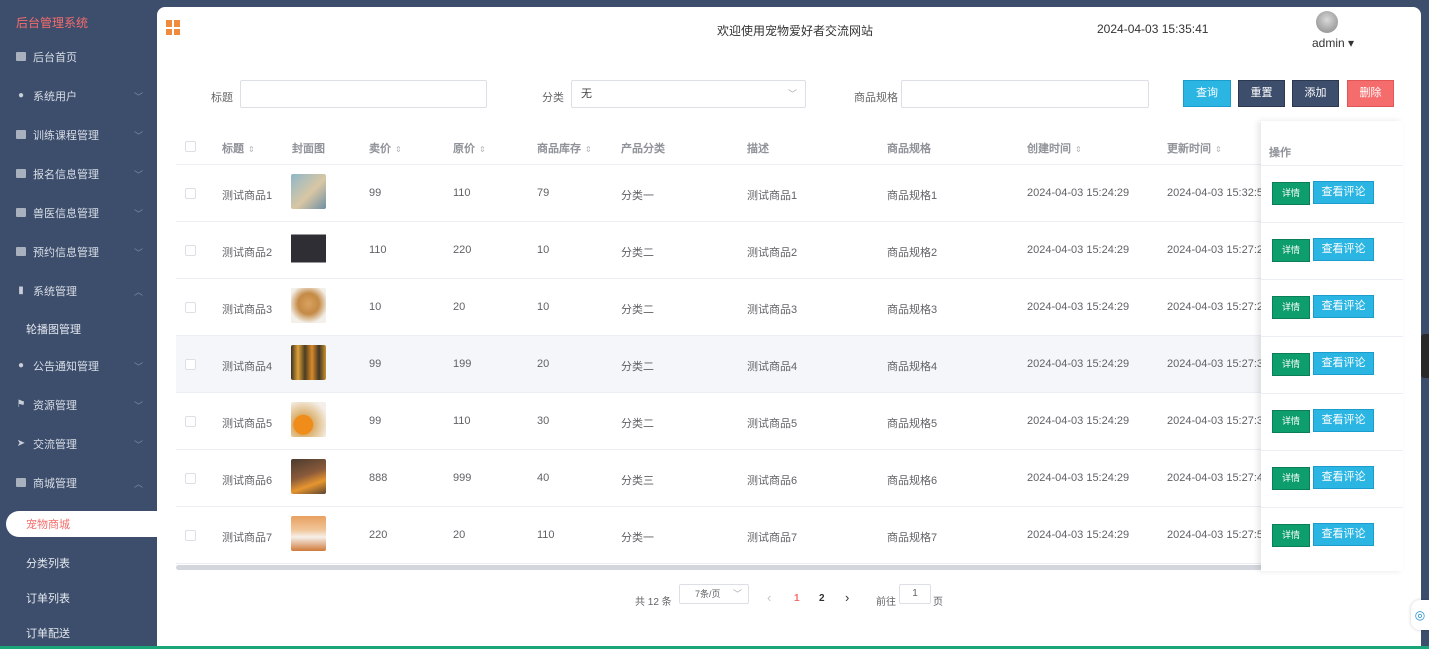 The width and height of the screenshot is (1429, 649). Describe the element at coordinates (1420, 615) in the screenshot. I see `assist-widget-icon: ◎` at that location.